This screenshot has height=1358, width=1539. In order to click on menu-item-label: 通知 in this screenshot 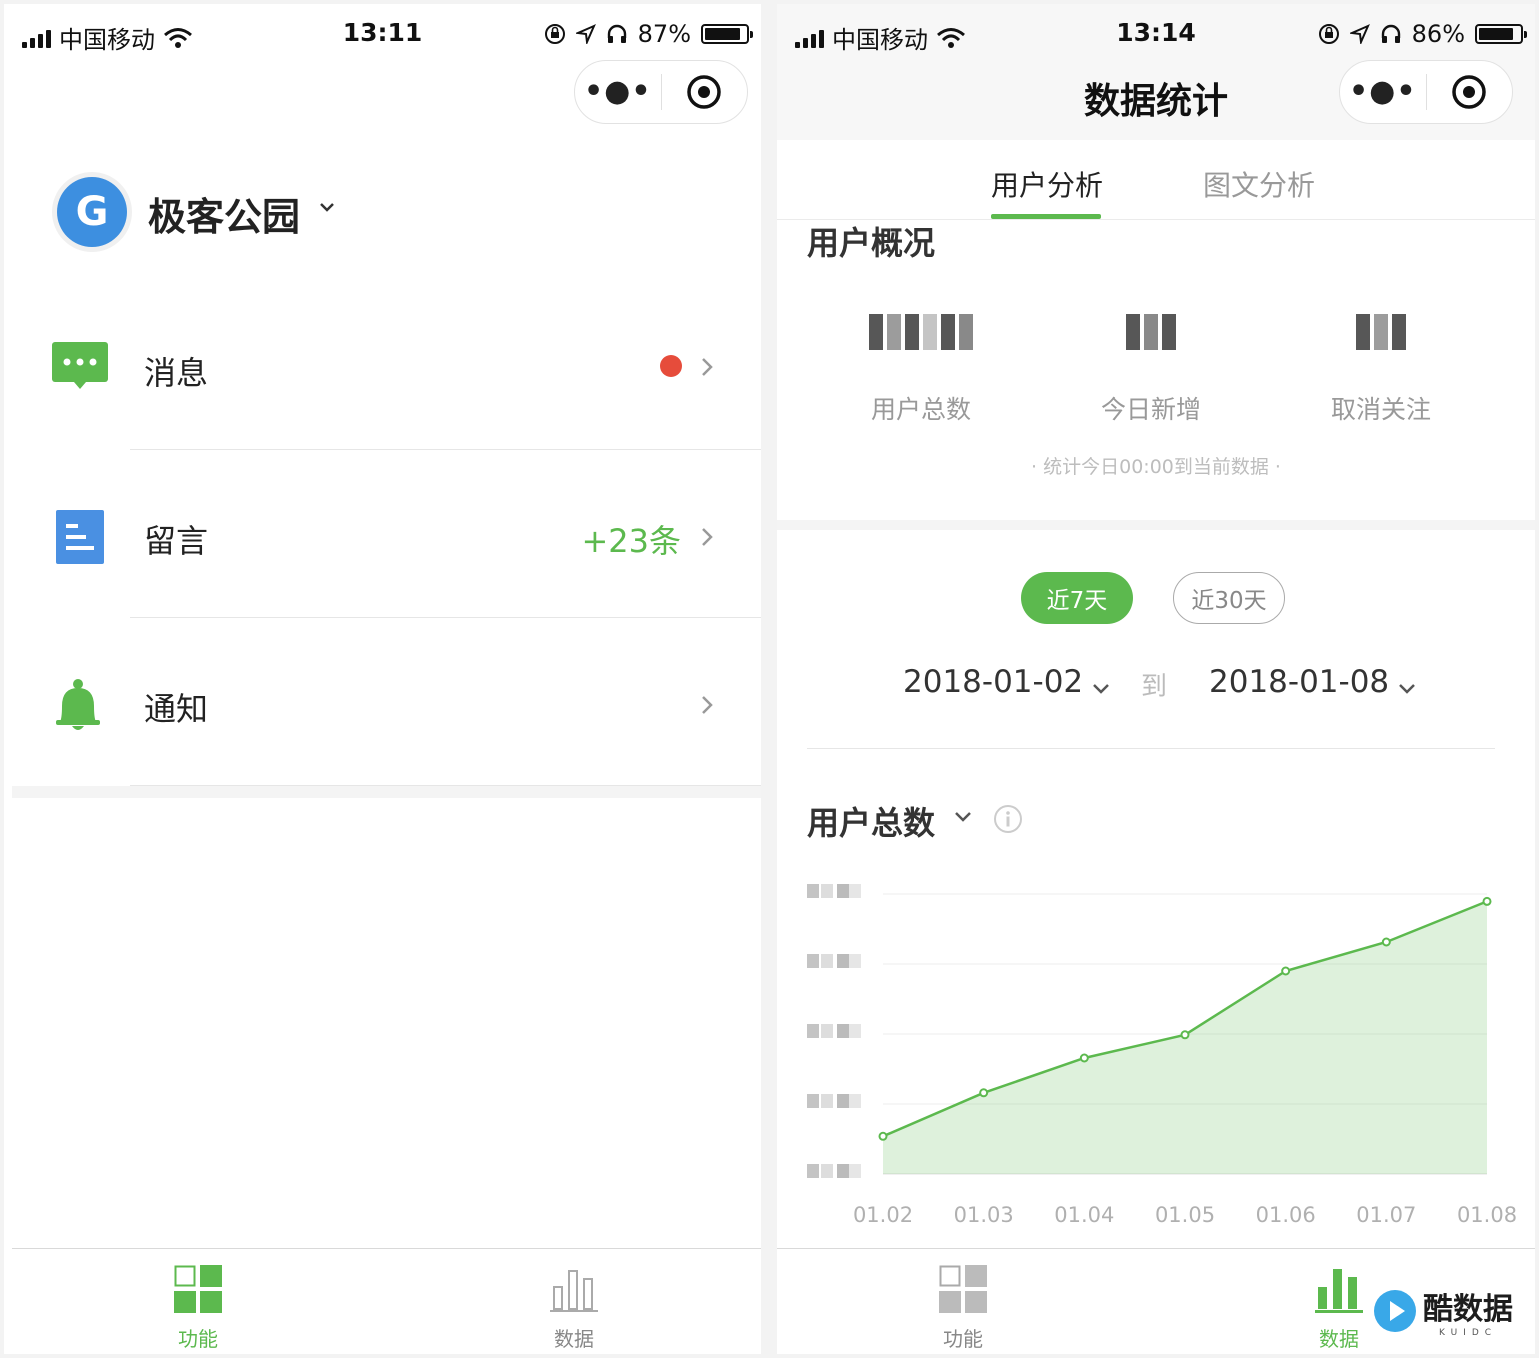, I will do `click(176, 709)`.